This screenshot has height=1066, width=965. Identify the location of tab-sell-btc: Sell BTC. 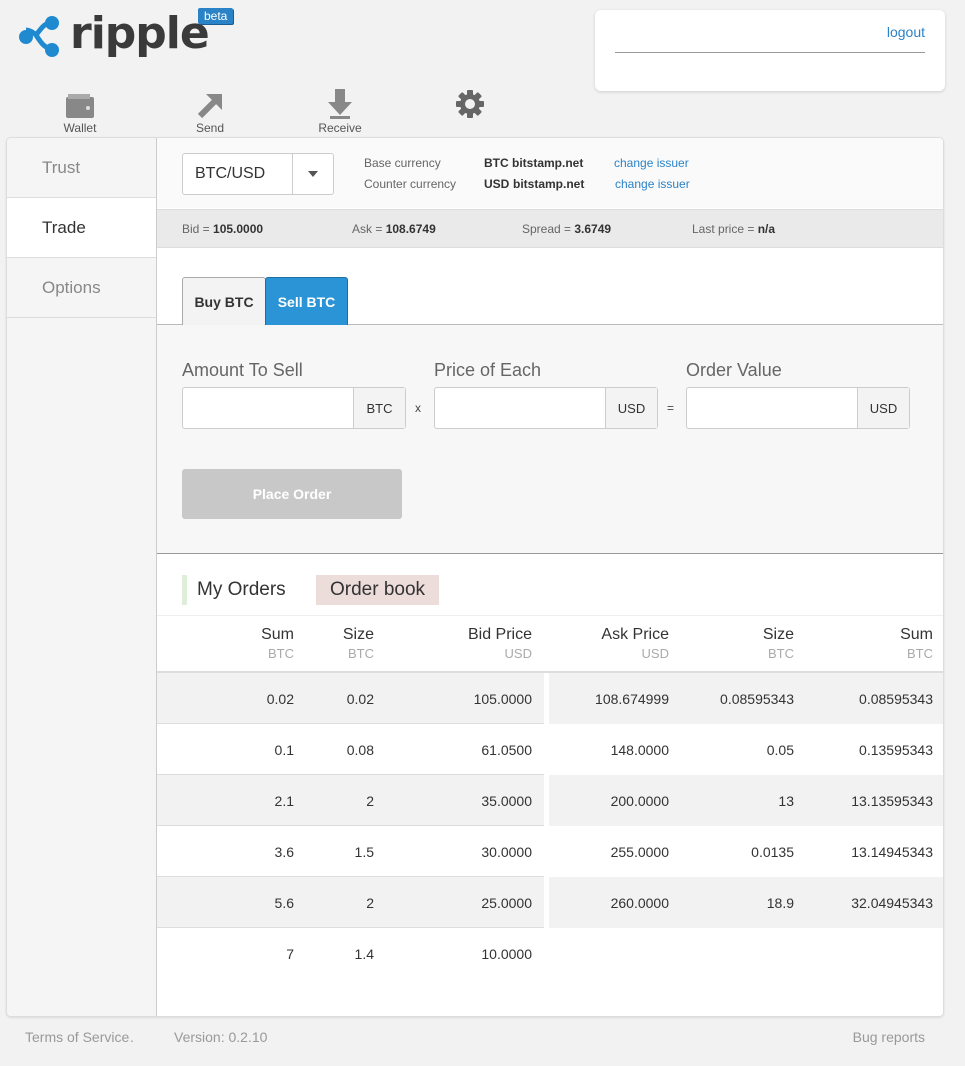
(306, 301).